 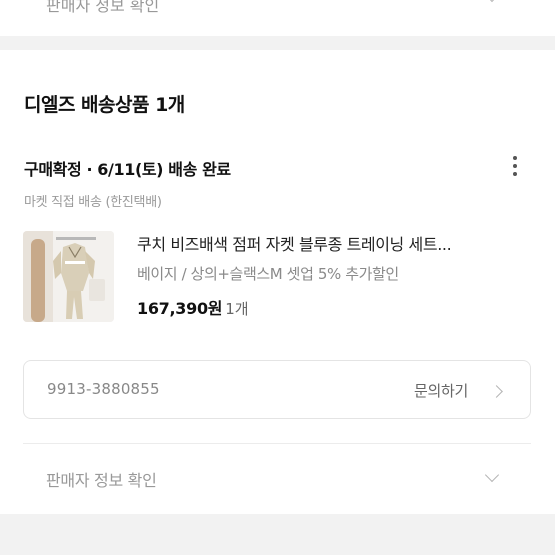 What do you see at coordinates (180, 308) in the screenshot?
I see `product-price: 167,390원` at bounding box center [180, 308].